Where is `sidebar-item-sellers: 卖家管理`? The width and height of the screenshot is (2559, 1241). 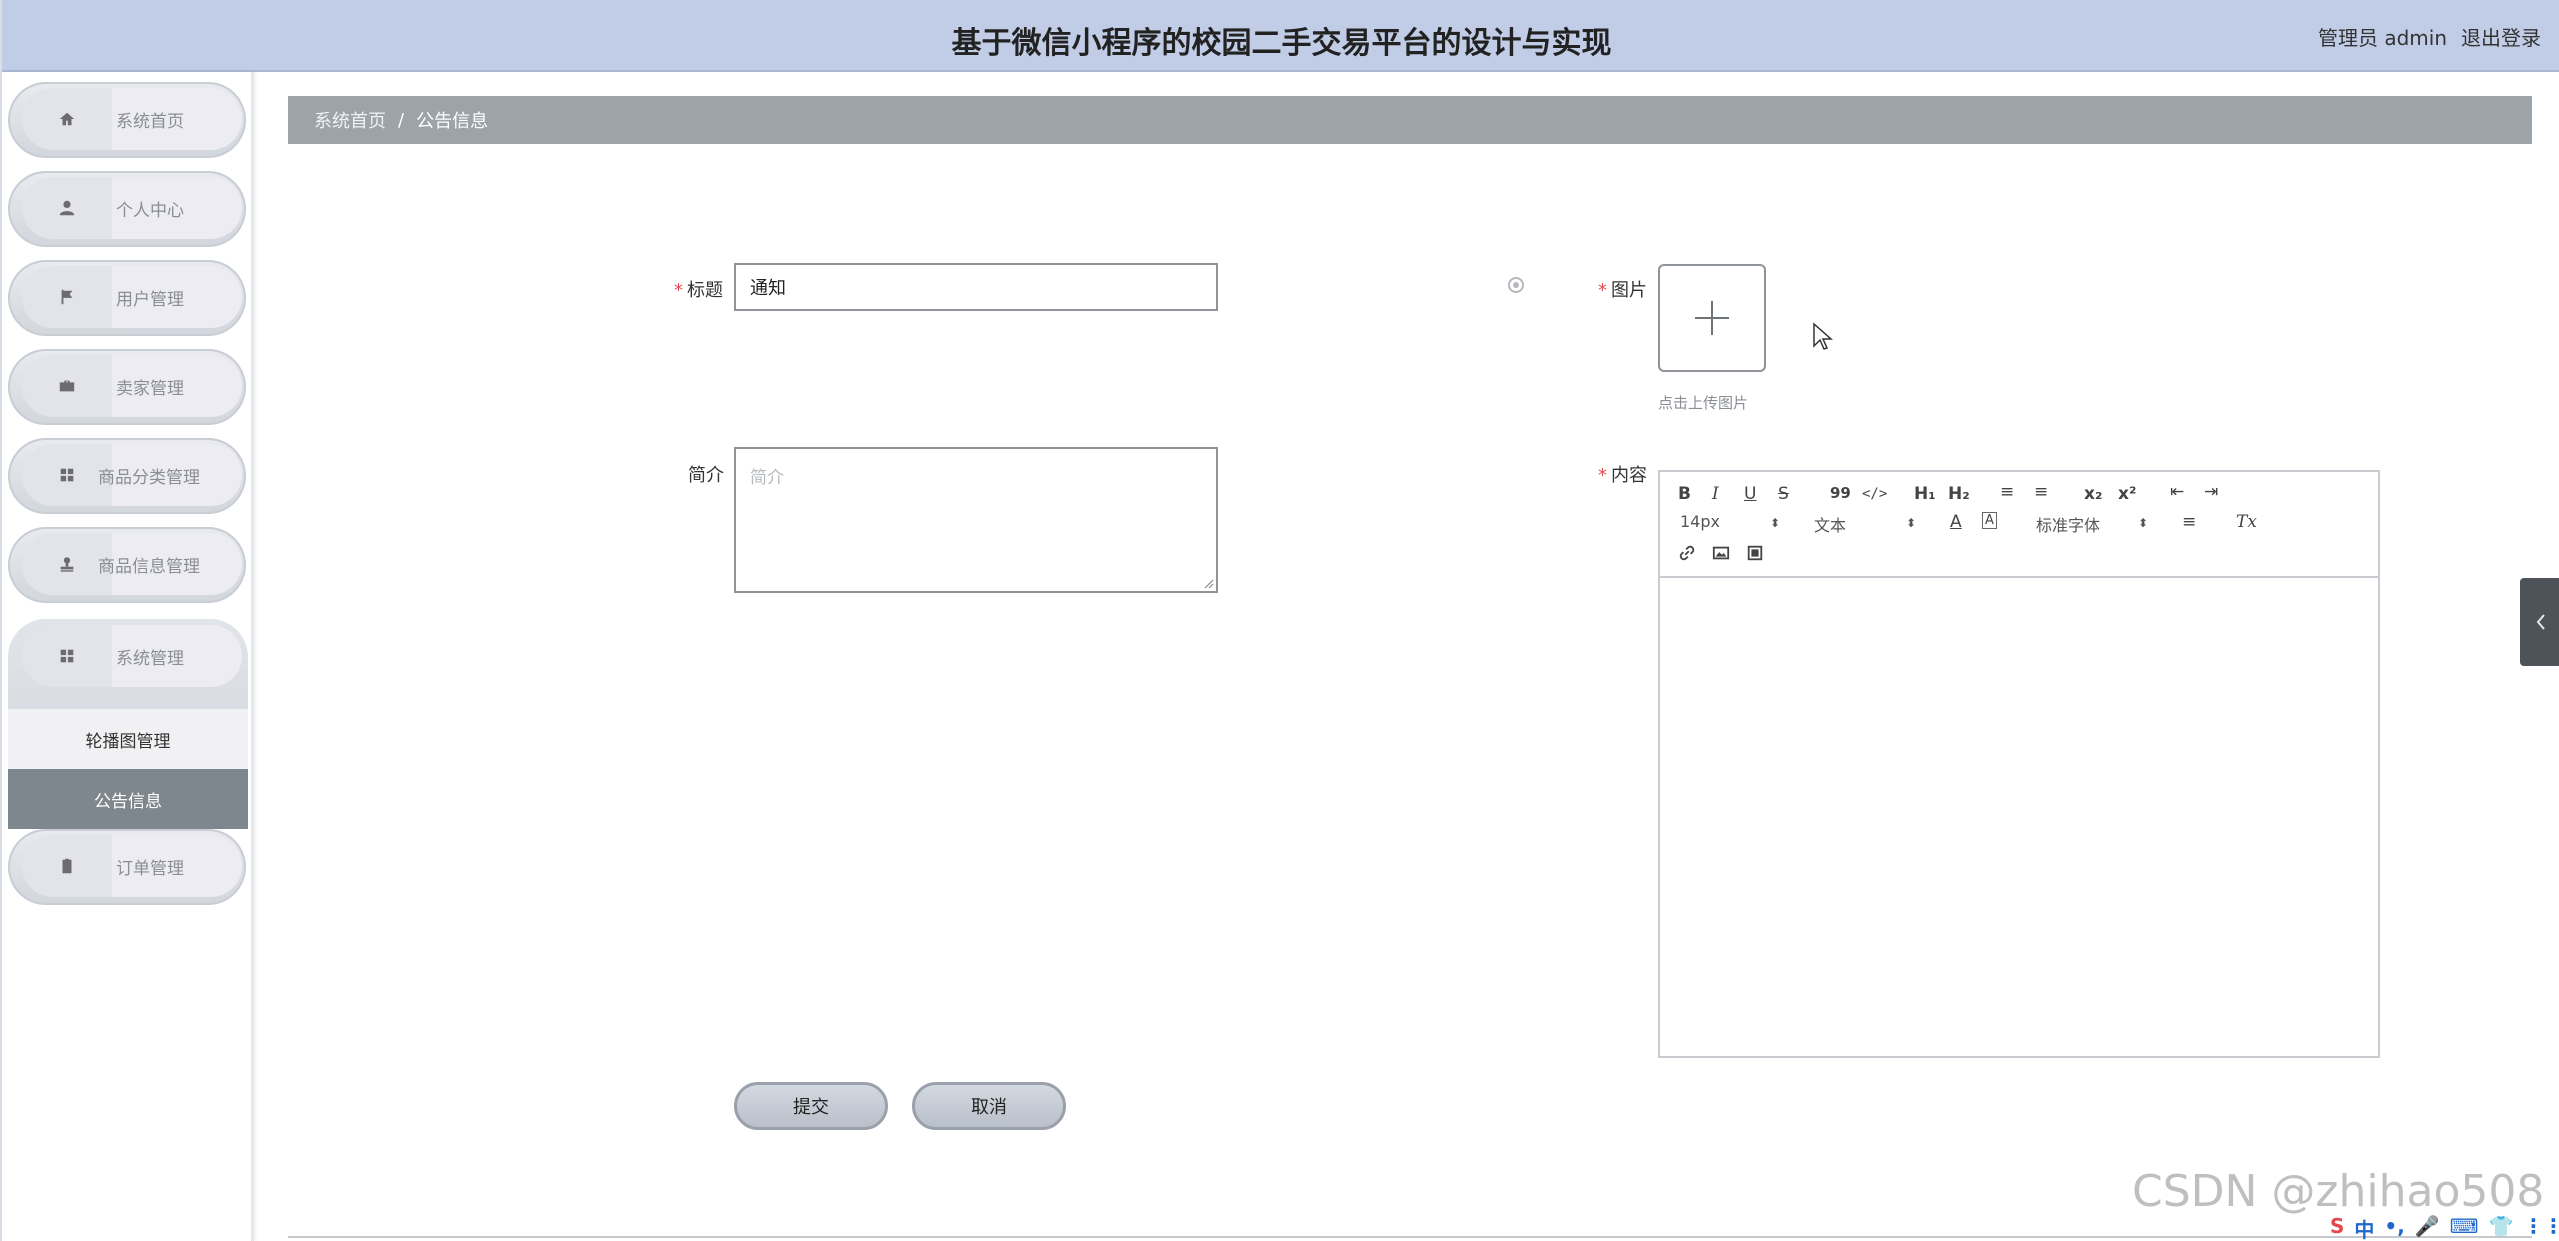 sidebar-item-sellers: 卖家管理 is located at coordinates (127, 387).